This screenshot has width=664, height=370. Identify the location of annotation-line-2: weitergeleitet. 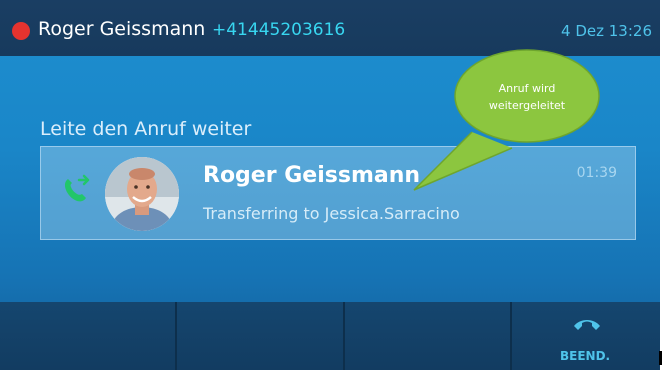
(527, 105).